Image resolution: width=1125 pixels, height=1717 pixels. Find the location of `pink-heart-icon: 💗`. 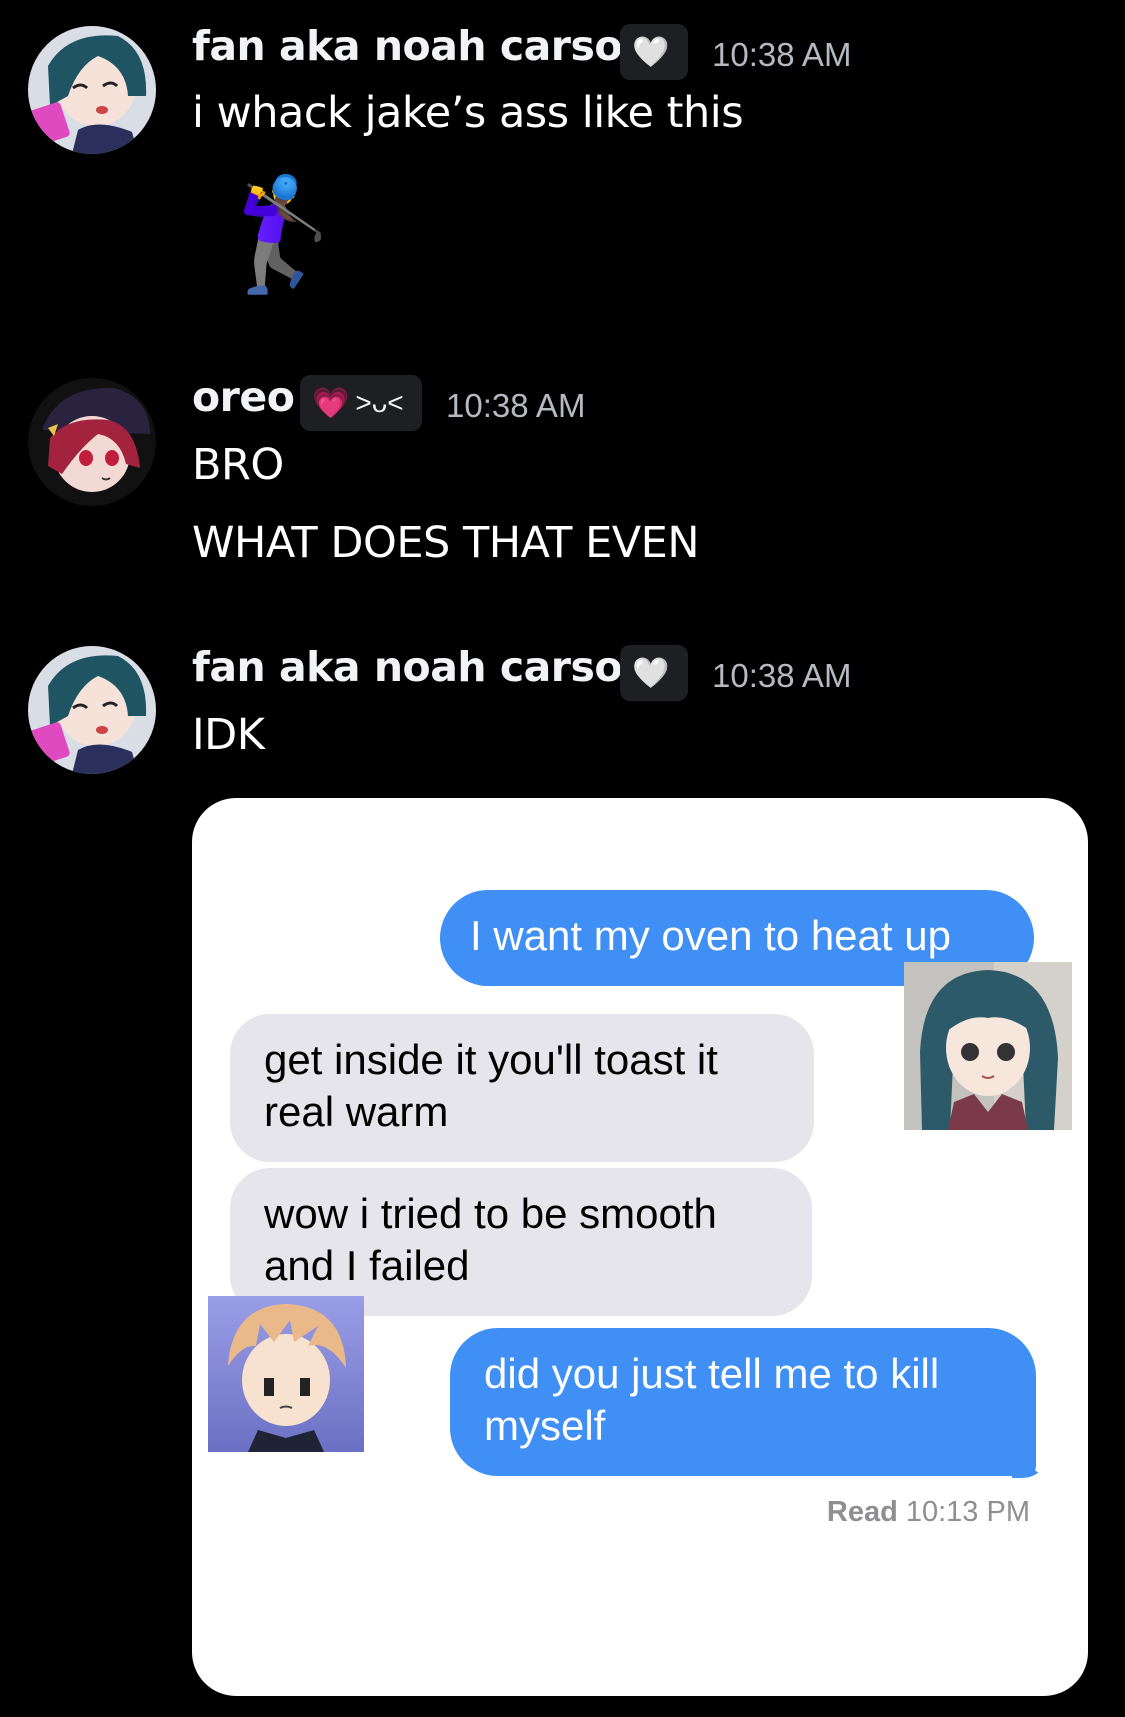

pink-heart-icon: 💗 is located at coordinates (331, 403).